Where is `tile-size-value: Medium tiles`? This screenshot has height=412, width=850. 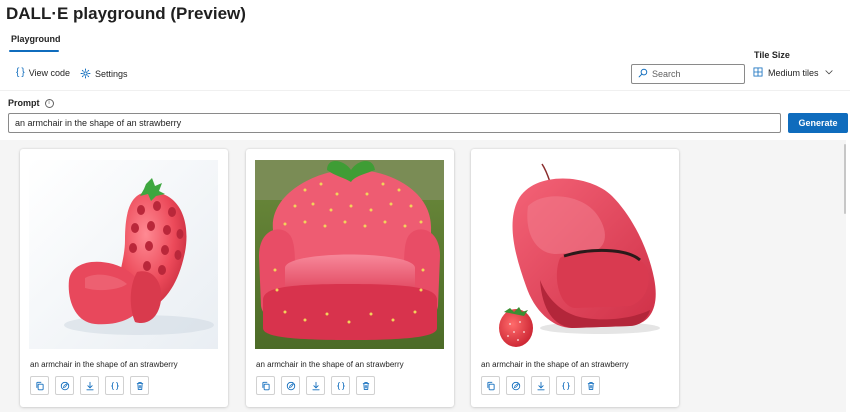
tile-size-value: Medium tiles is located at coordinates (793, 73).